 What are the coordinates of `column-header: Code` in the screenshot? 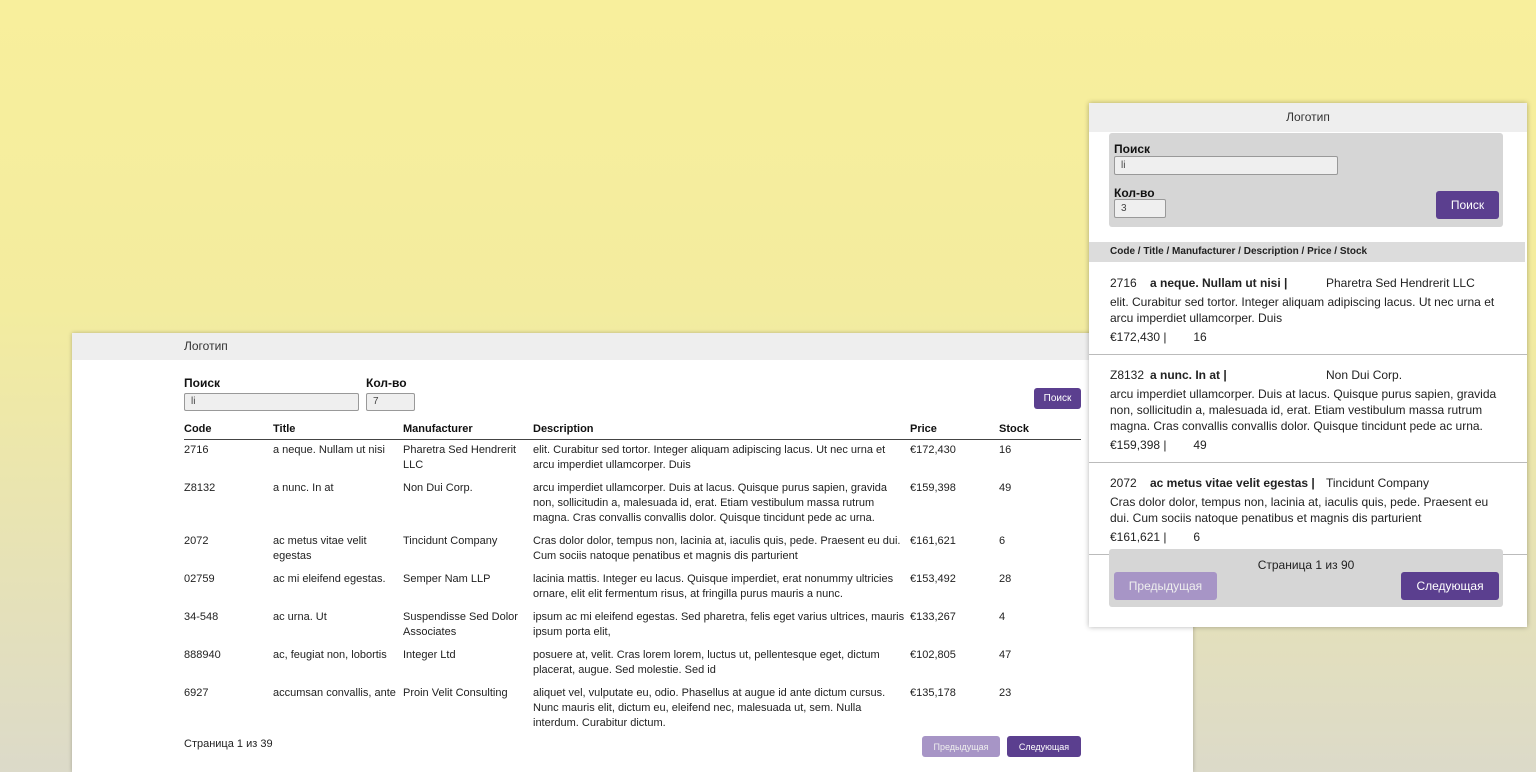 It's located at (228, 430).